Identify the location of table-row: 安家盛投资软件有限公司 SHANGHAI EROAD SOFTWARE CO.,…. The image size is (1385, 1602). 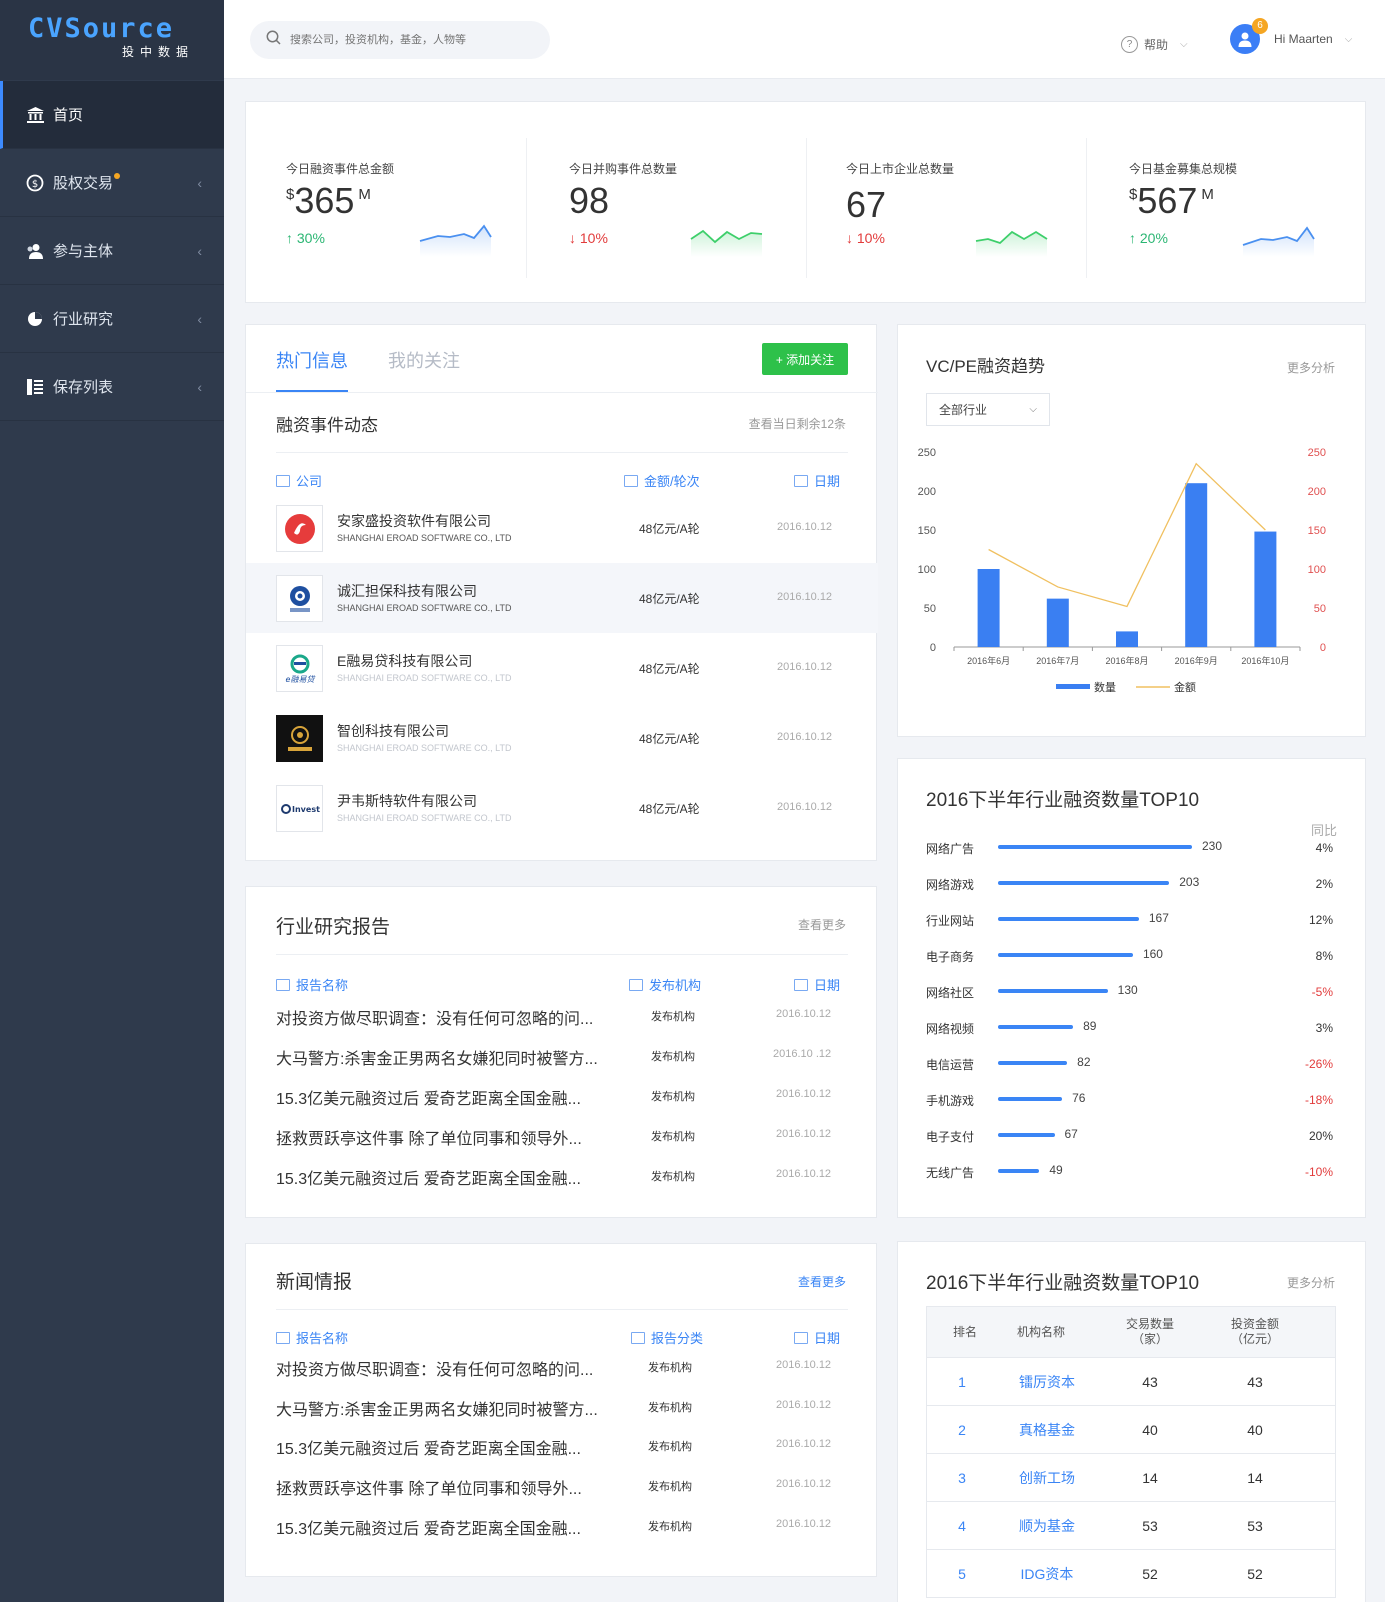
(562, 528).